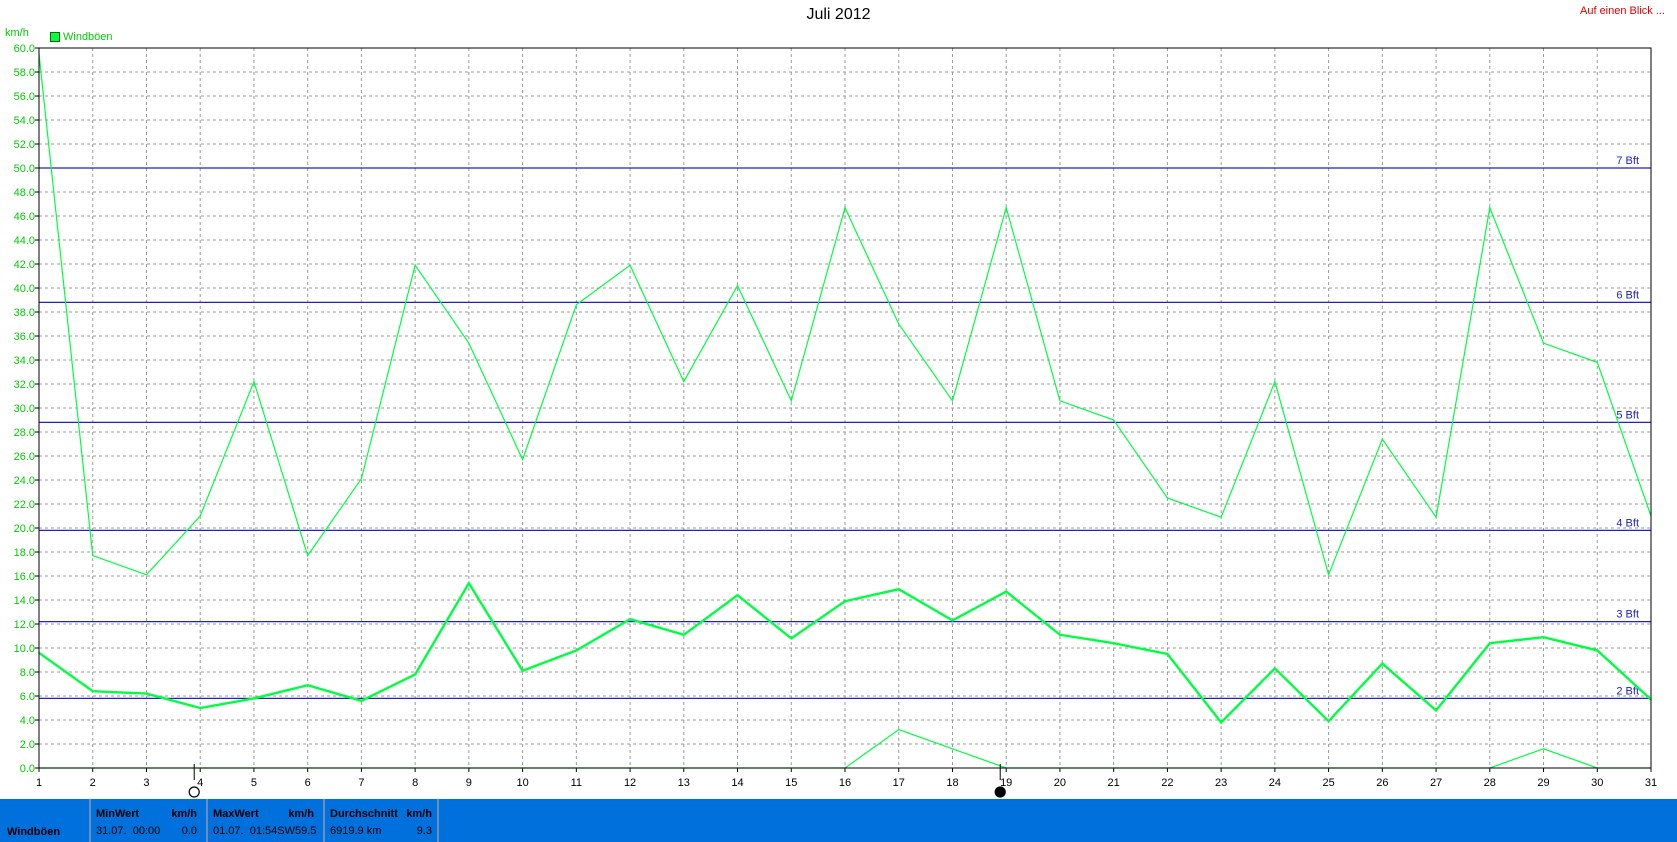 Image resolution: width=1677 pixels, height=842 pixels. I want to click on x-tick-label: 31, so click(1651, 783).